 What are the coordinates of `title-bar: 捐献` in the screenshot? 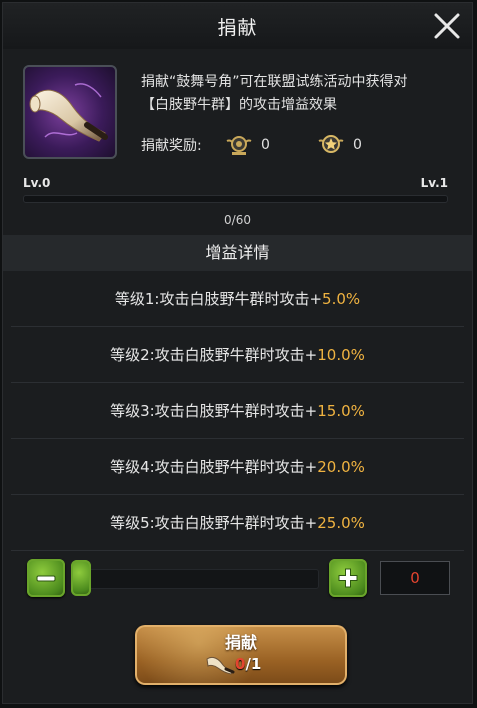 It's located at (237, 26).